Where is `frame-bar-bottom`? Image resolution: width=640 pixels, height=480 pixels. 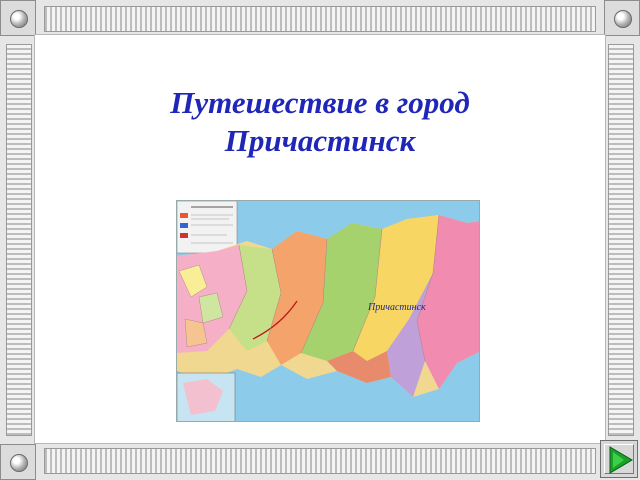
frame-bar-bottom is located at coordinates (320, 461).